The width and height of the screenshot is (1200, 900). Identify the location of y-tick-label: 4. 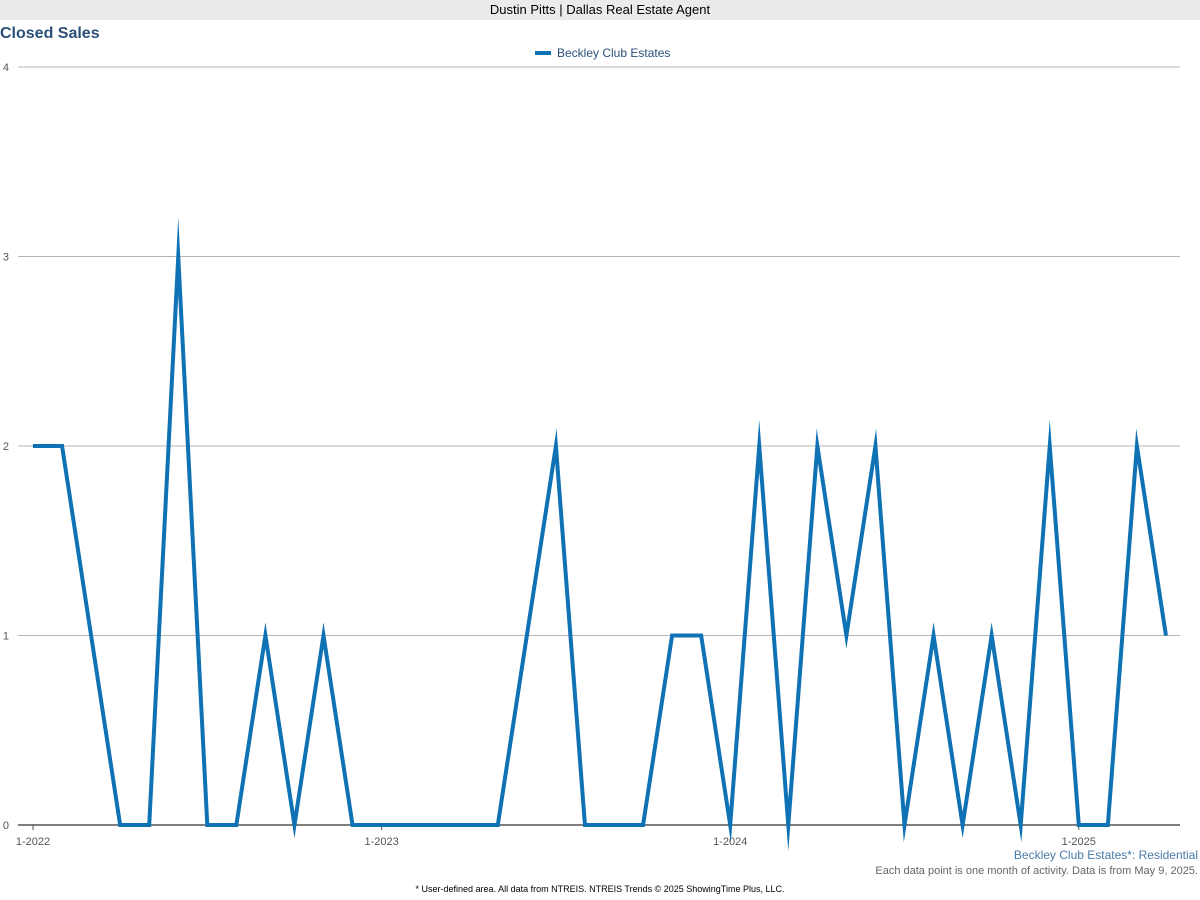
(6, 68).